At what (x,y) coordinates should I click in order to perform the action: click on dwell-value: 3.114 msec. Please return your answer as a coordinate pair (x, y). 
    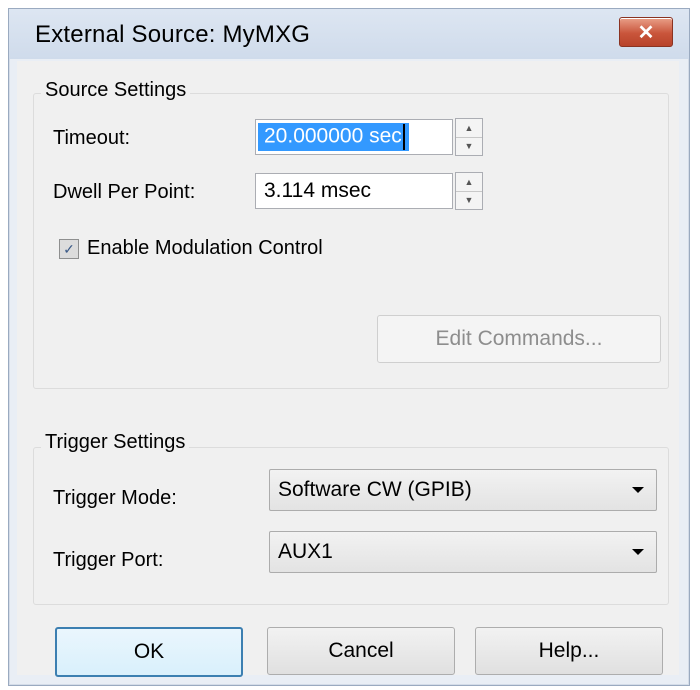
    Looking at the image, I should click on (317, 190).